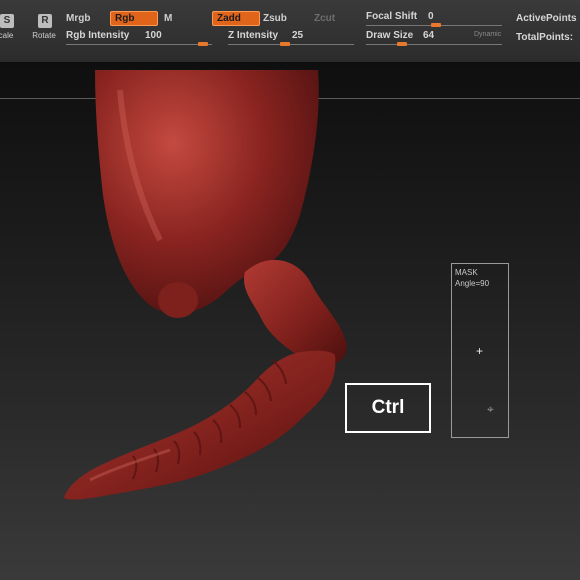  I want to click on focal-shift-value: 0, so click(431, 16).